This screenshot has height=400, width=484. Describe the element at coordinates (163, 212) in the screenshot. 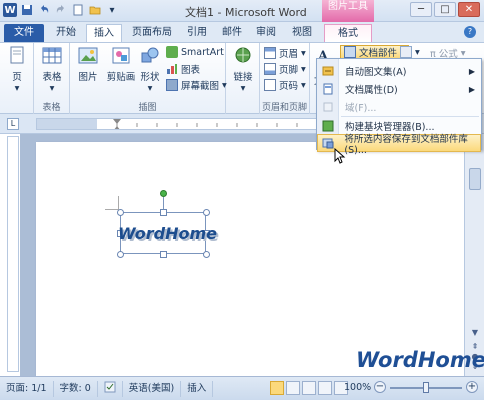

I see `resize-handle-n` at that location.